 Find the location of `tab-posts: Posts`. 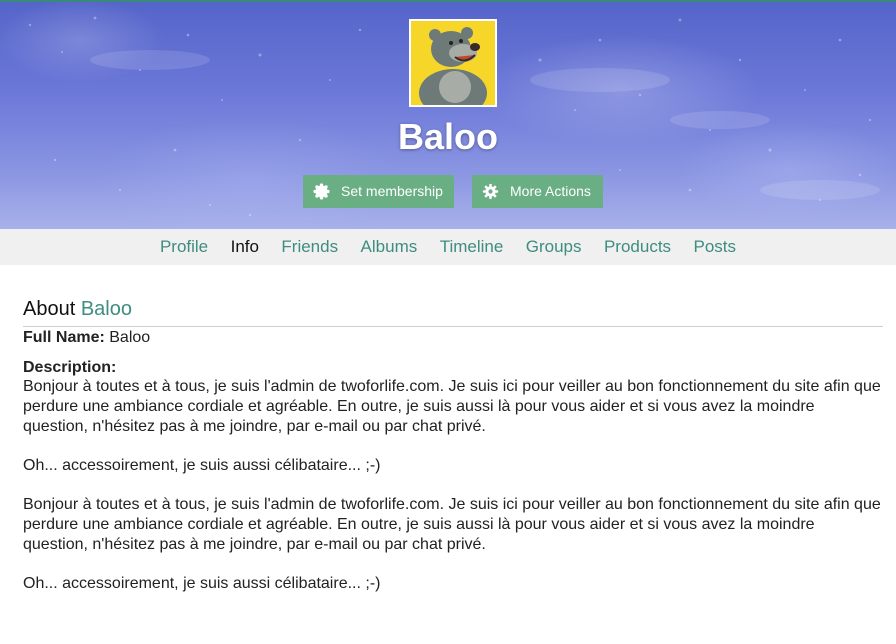

tab-posts: Posts is located at coordinates (715, 247).